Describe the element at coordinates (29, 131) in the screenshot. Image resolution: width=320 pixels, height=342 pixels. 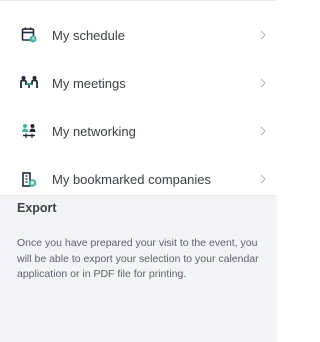
I see `networking-icon` at that location.